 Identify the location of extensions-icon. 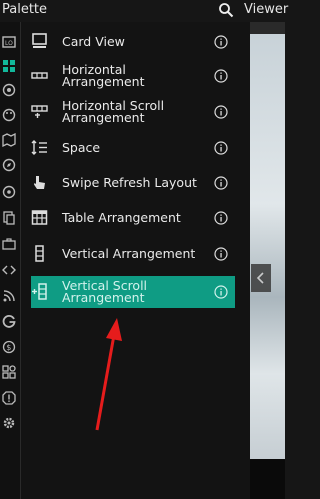
(9, 372).